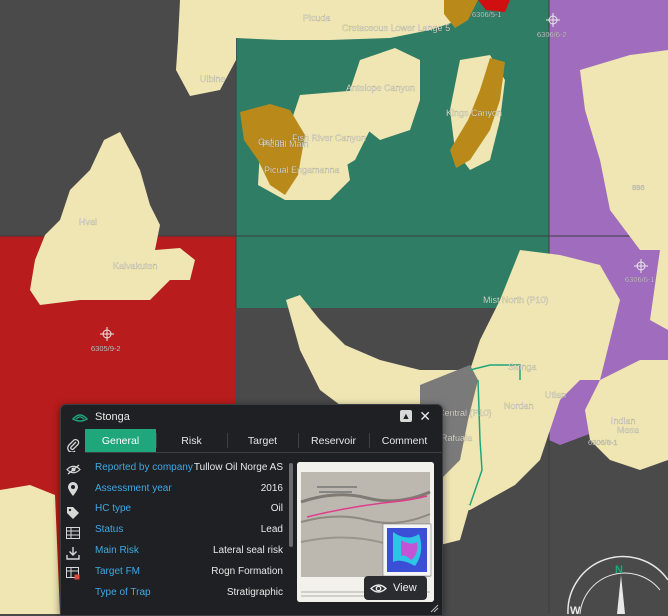 The height and width of the screenshot is (616, 668). Describe the element at coordinates (396, 28) in the screenshot. I see `area-label-cretaceous: Cretaceous Lower Lange 5` at that location.